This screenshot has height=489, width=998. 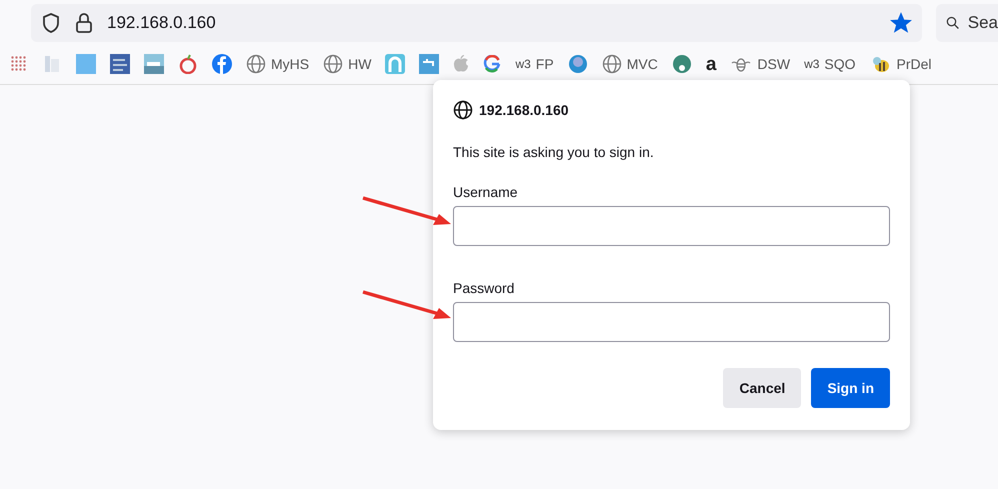 What do you see at coordinates (901, 23) in the screenshot?
I see `star-icon` at bounding box center [901, 23].